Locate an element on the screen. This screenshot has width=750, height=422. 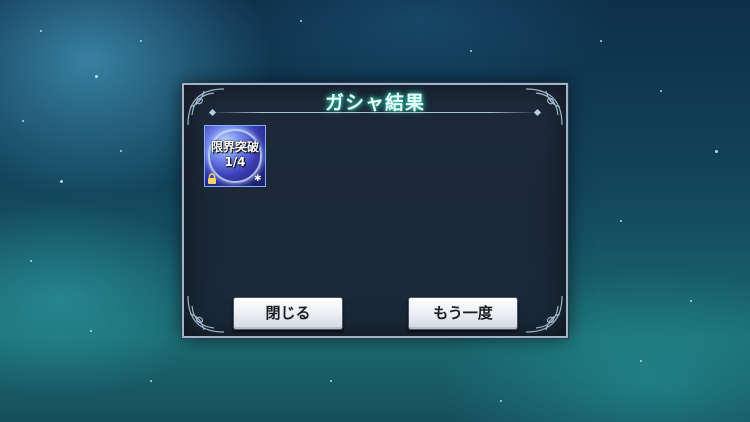
lock-icon is located at coordinates (212, 178).